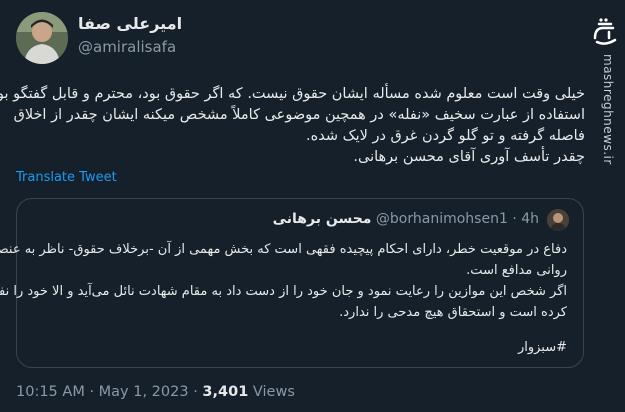  Describe the element at coordinates (130, 23) in the screenshot. I see `author-name: امیرعلی صفا` at that location.